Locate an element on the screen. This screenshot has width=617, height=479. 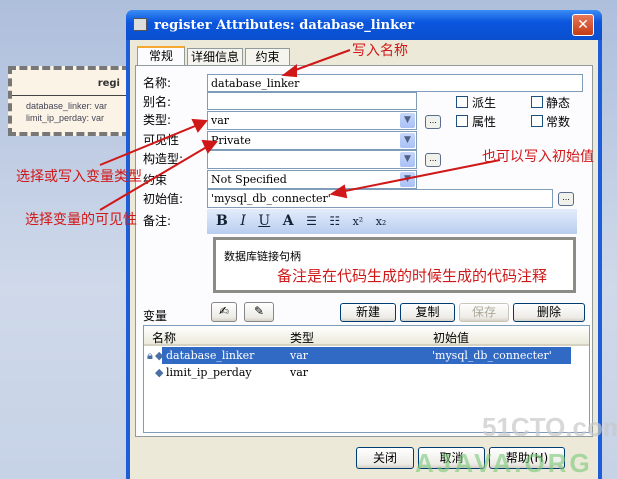
annotation-type: 选择或写入变量类型 is located at coordinates (79, 177).